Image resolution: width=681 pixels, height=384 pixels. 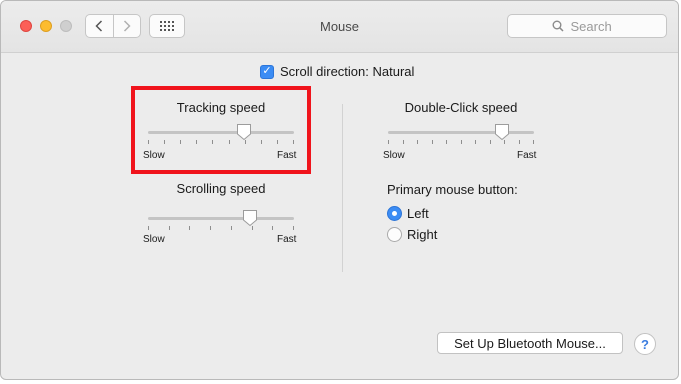 What do you see at coordinates (221, 130) in the screenshot?
I see `tracking-speed-highlight` at bounding box center [221, 130].